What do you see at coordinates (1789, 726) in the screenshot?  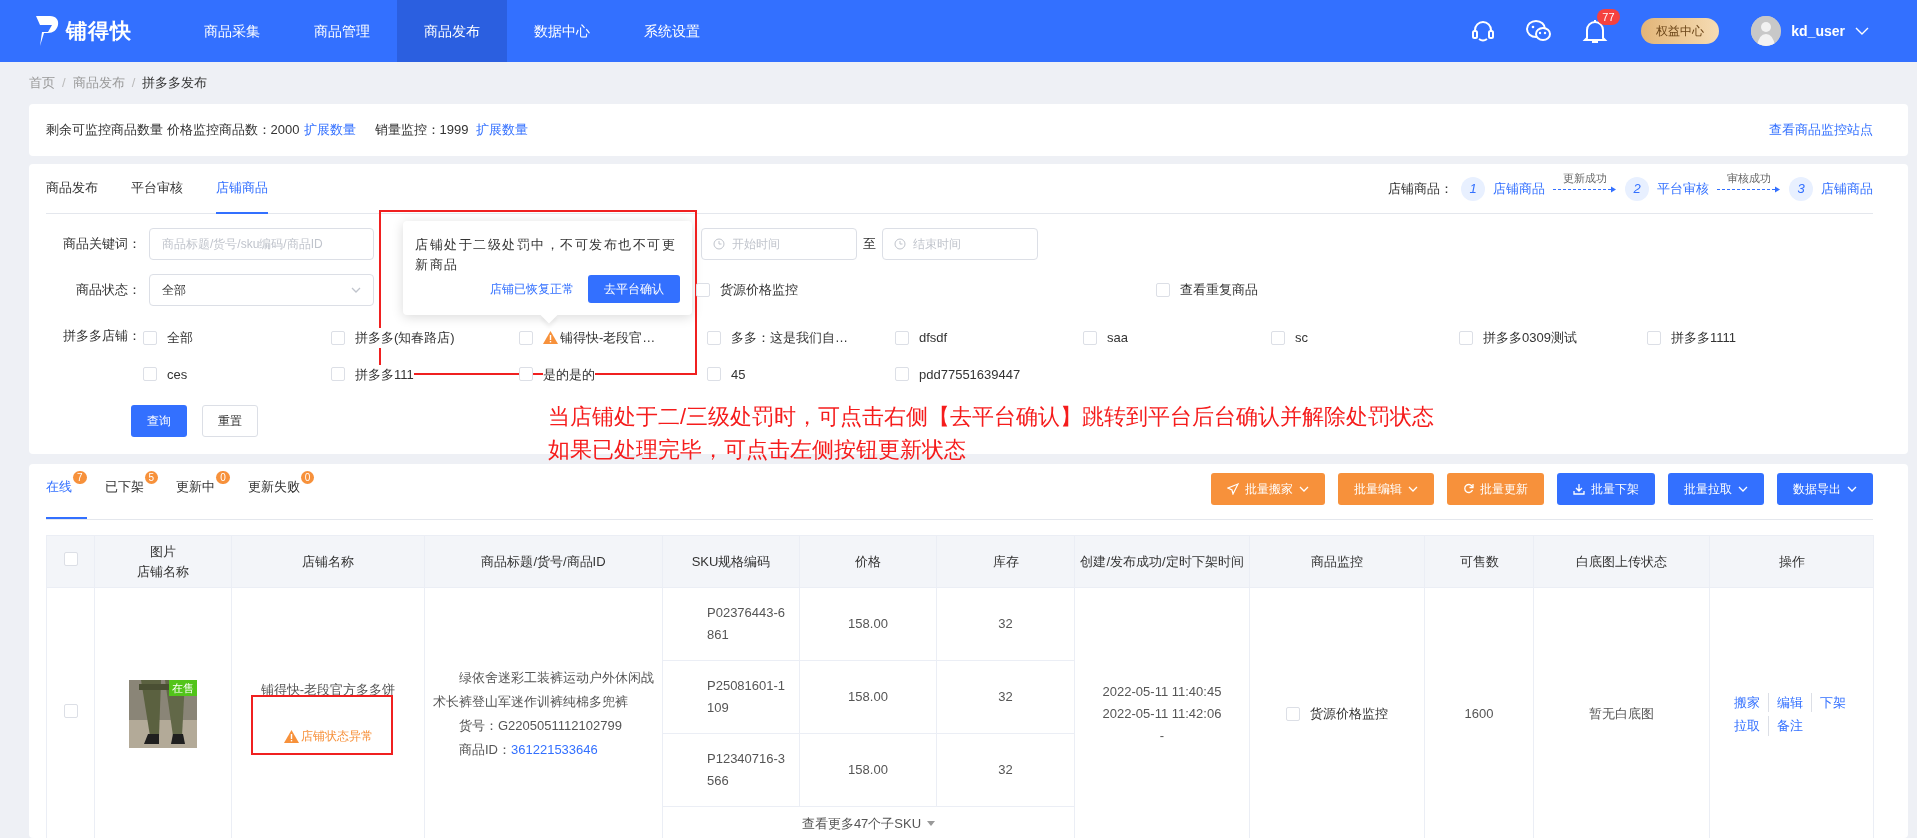 I see `operation-link: 备注` at bounding box center [1789, 726].